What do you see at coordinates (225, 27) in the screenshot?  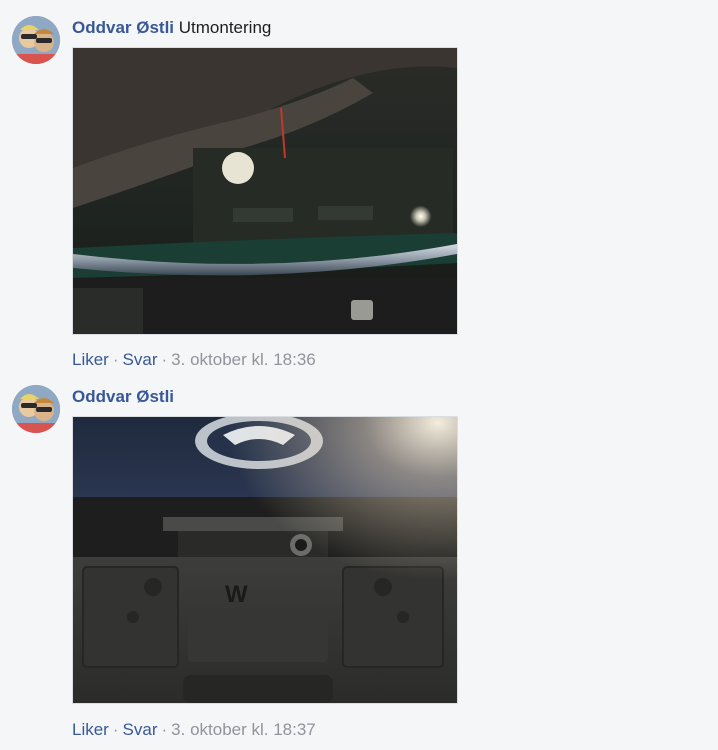 I see `comment-text: Utmontering` at bounding box center [225, 27].